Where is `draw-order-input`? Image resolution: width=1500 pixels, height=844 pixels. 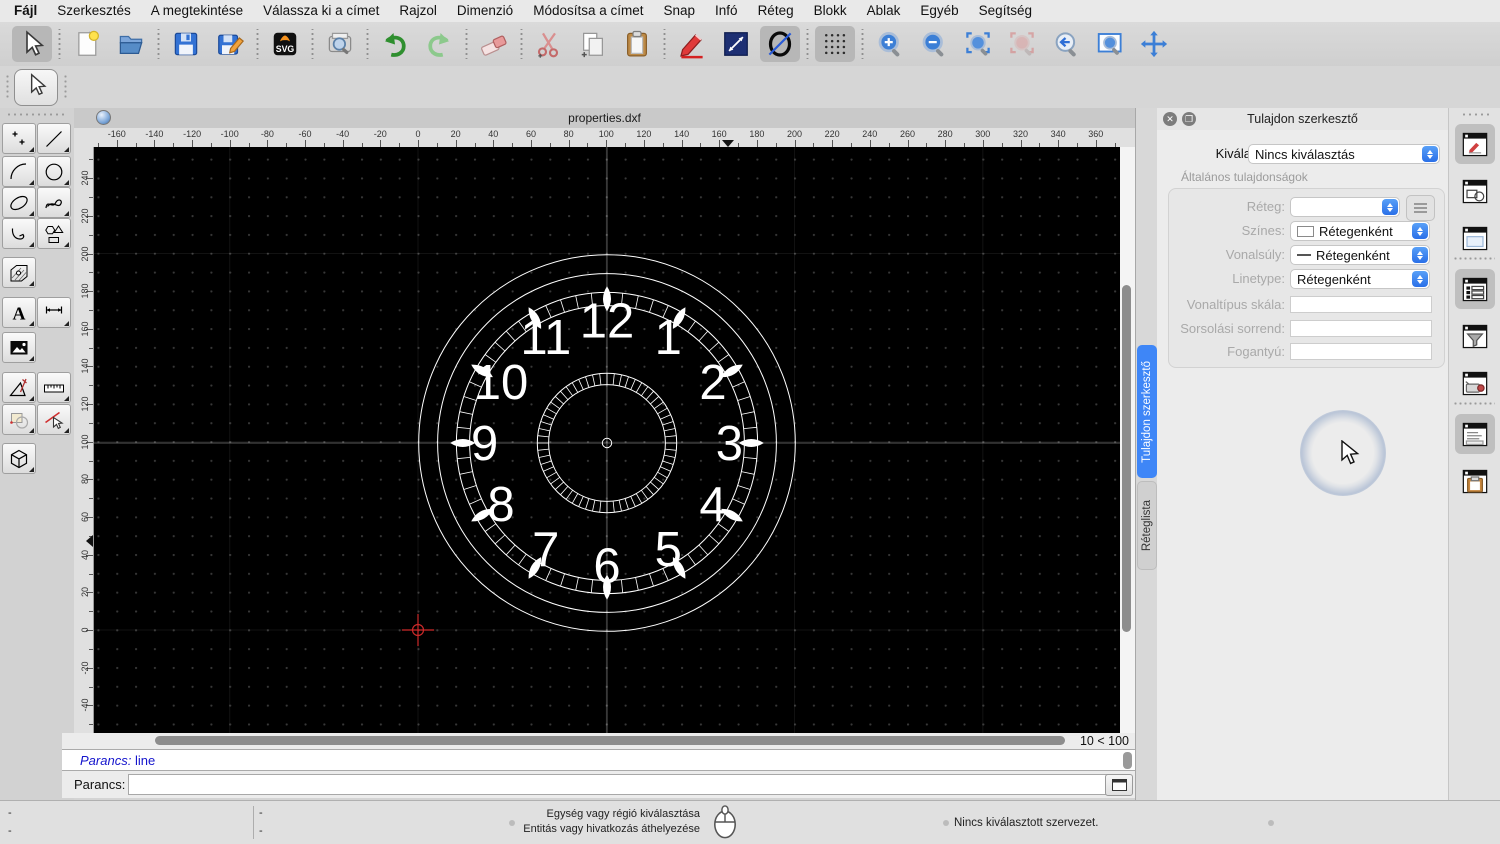
draw-order-input is located at coordinates (1361, 328).